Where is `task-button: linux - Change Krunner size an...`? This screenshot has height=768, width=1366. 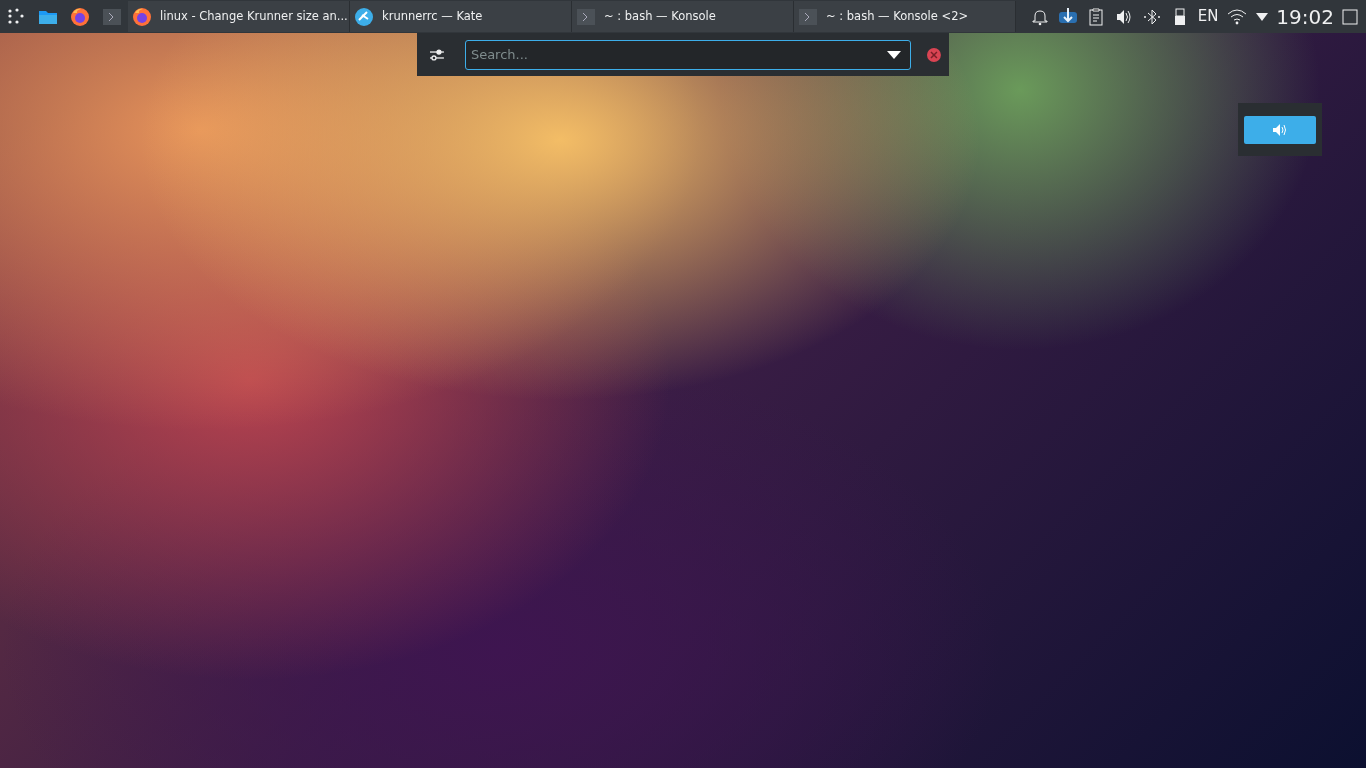
task-button: linux - Change Krunner size an... is located at coordinates (239, 16).